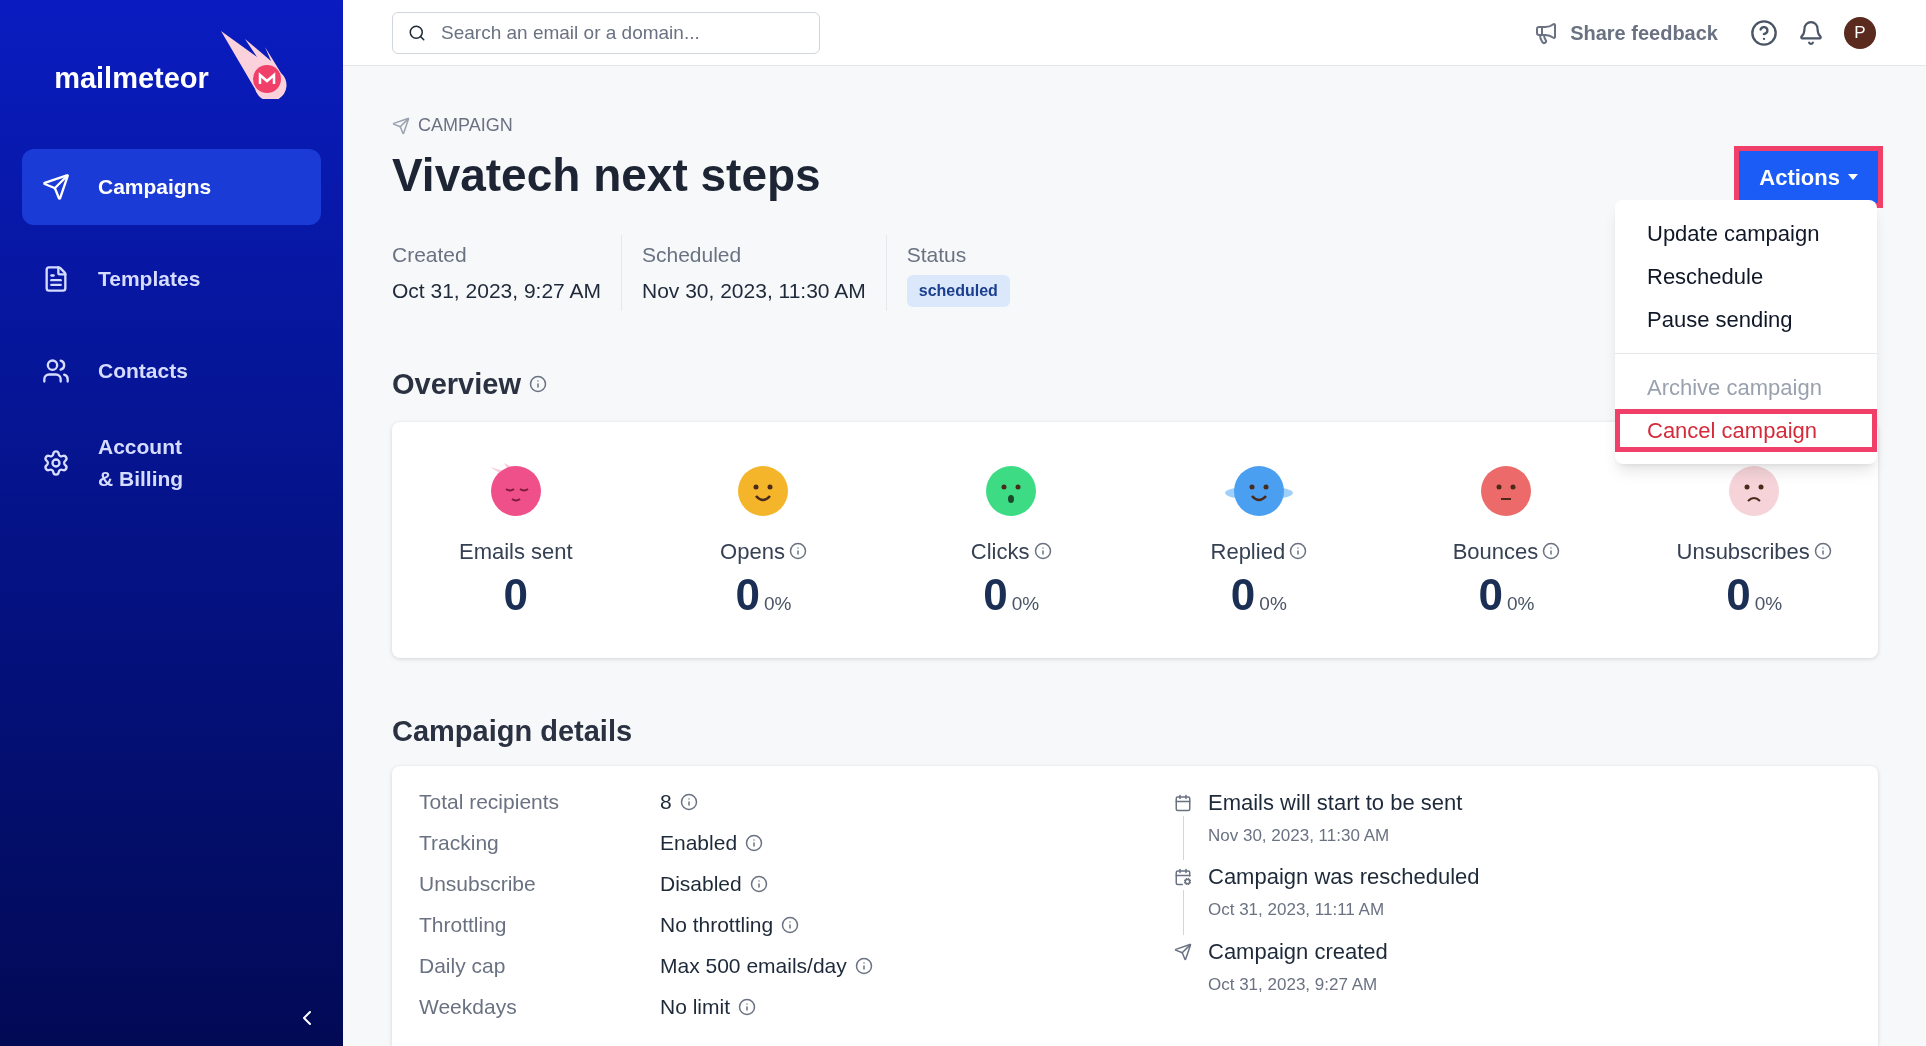  What do you see at coordinates (1811, 32) in the screenshot?
I see `notifications-icon` at bounding box center [1811, 32].